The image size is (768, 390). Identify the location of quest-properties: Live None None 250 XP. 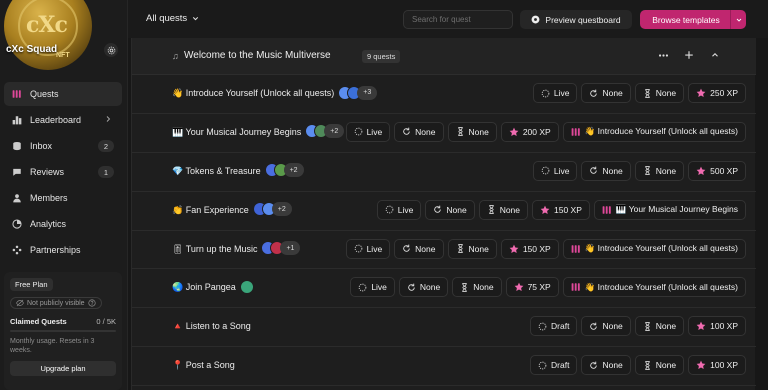
(639, 93).